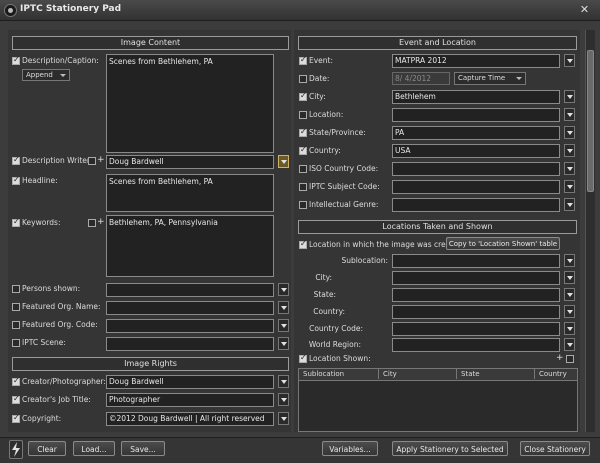 This screenshot has width=600, height=463. What do you see at coordinates (303, 358) in the screenshot?
I see `location-shown-checkbox` at bounding box center [303, 358].